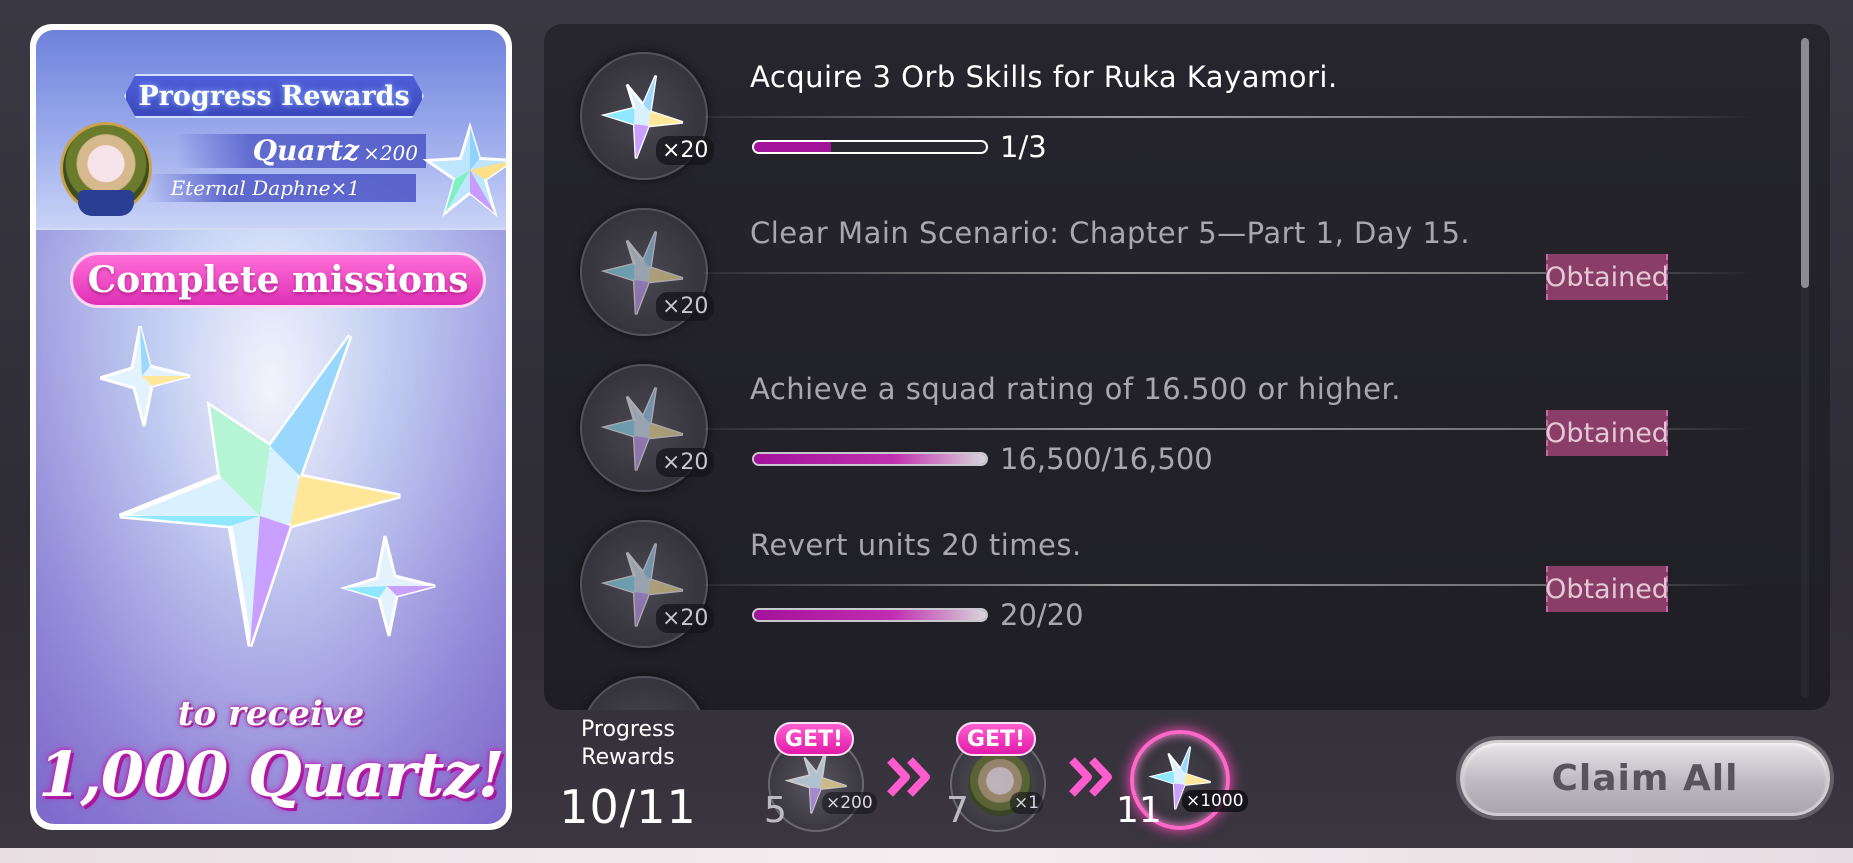  What do you see at coordinates (106, 203) in the screenshot?
I see `ribbon-icon` at bounding box center [106, 203].